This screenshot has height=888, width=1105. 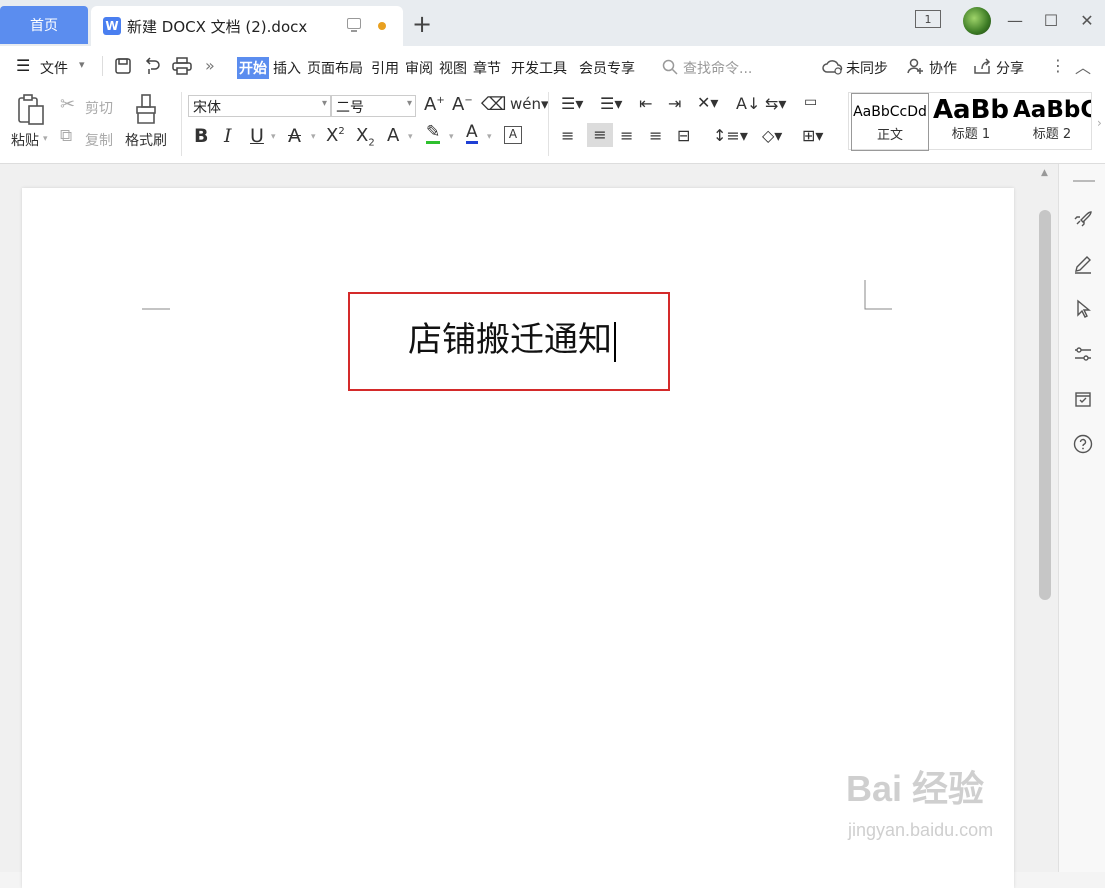 I want to click on increase-font-icon: A+, so click(x=434, y=104).